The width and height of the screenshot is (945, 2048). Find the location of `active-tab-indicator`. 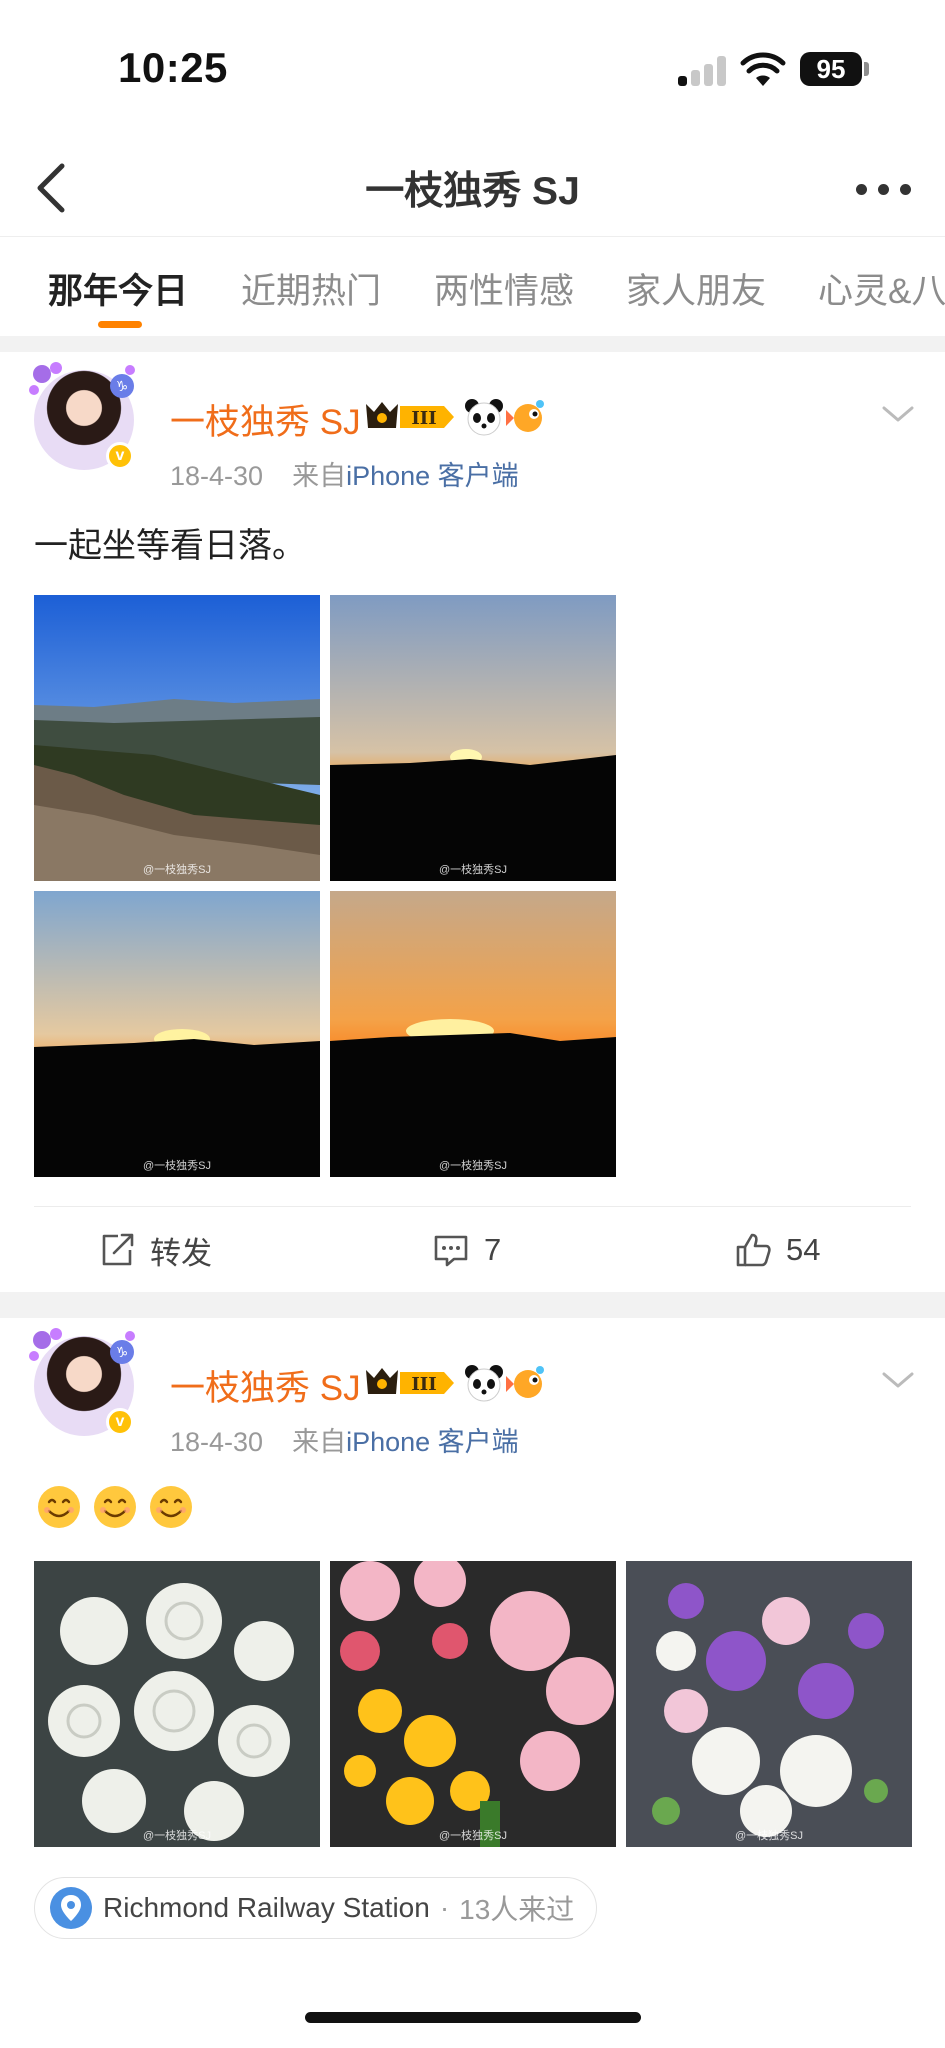

active-tab-indicator is located at coordinates (120, 324).